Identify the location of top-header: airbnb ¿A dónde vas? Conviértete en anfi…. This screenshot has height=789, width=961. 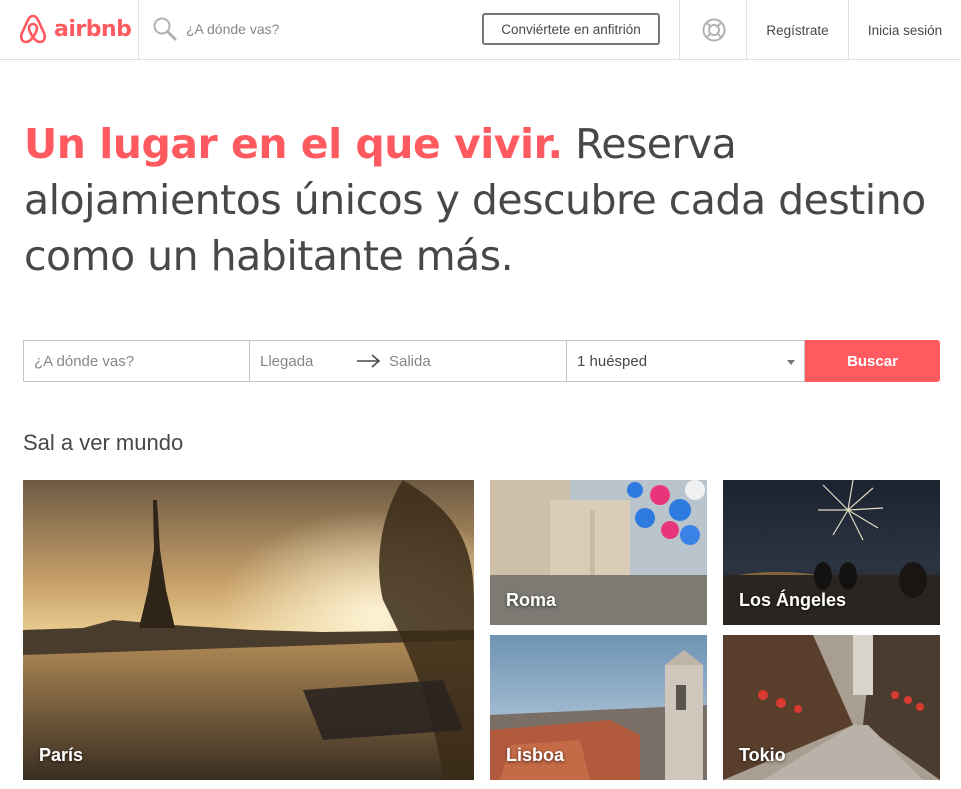
(480, 30).